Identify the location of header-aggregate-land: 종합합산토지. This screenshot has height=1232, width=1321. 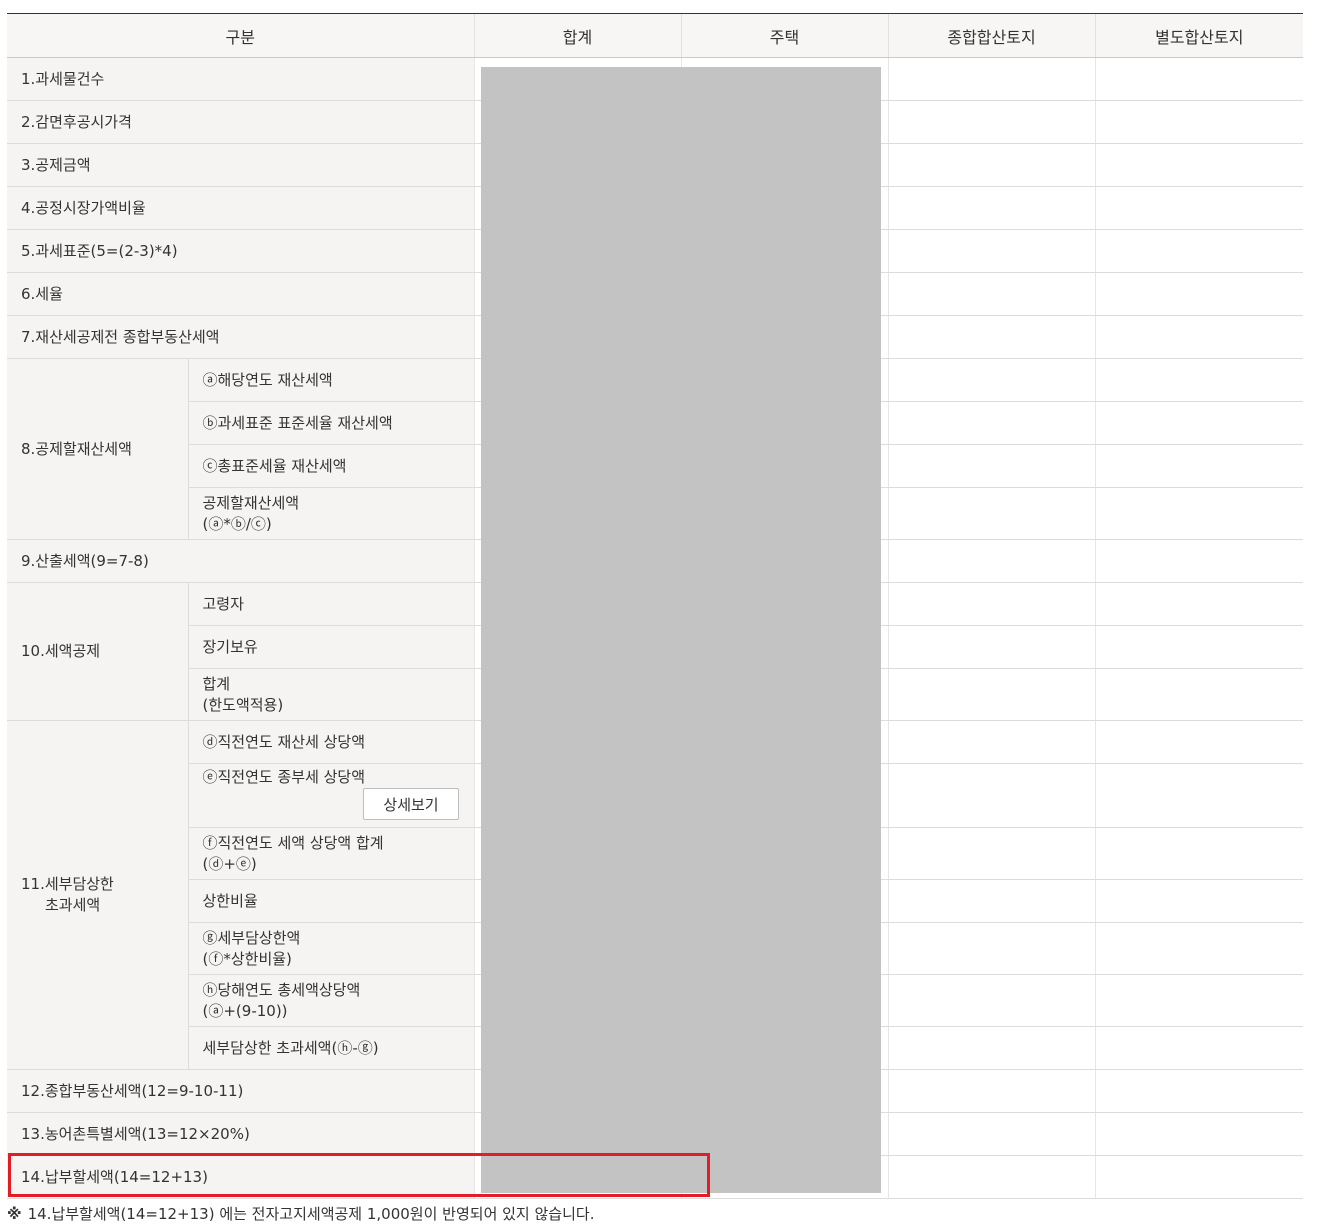
(991, 35).